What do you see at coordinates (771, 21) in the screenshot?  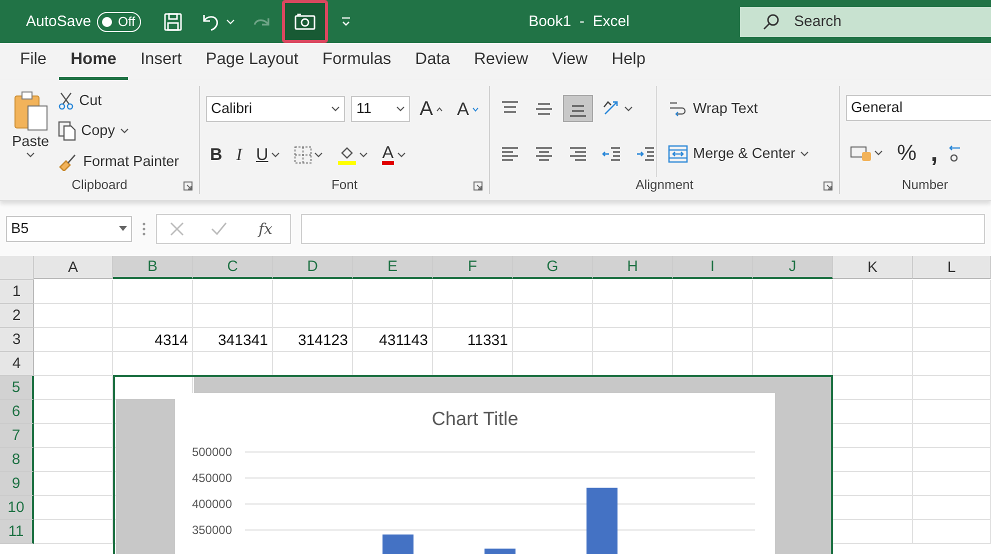 I see `search-icon` at bounding box center [771, 21].